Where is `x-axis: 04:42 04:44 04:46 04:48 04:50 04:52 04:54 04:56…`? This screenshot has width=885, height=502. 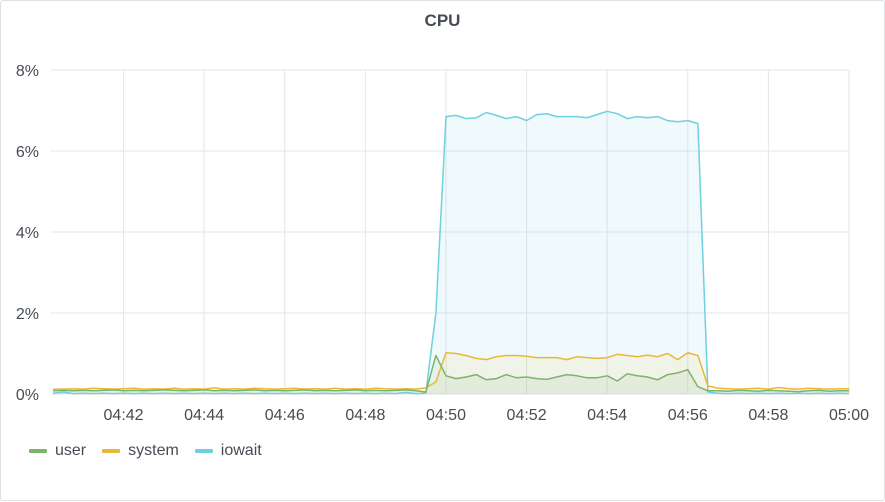 x-axis: 04:42 04:44 04:46 04:48 04:50 04:52 04:54 04:56… is located at coordinates (487, 415).